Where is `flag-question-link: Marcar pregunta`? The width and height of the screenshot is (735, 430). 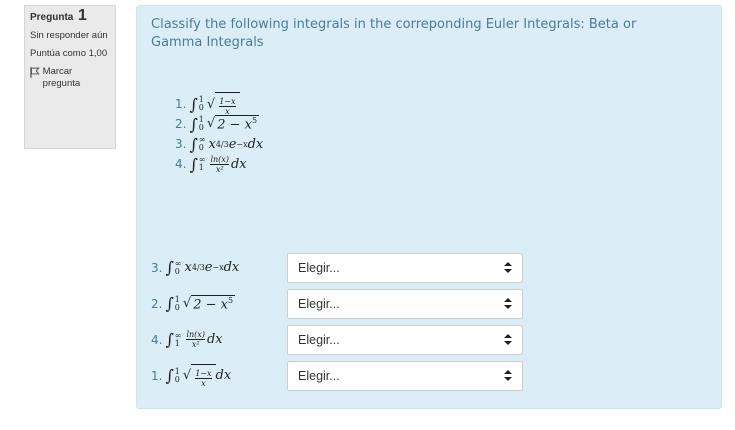
flag-question-link: Marcar pregunta is located at coordinates (70, 78).